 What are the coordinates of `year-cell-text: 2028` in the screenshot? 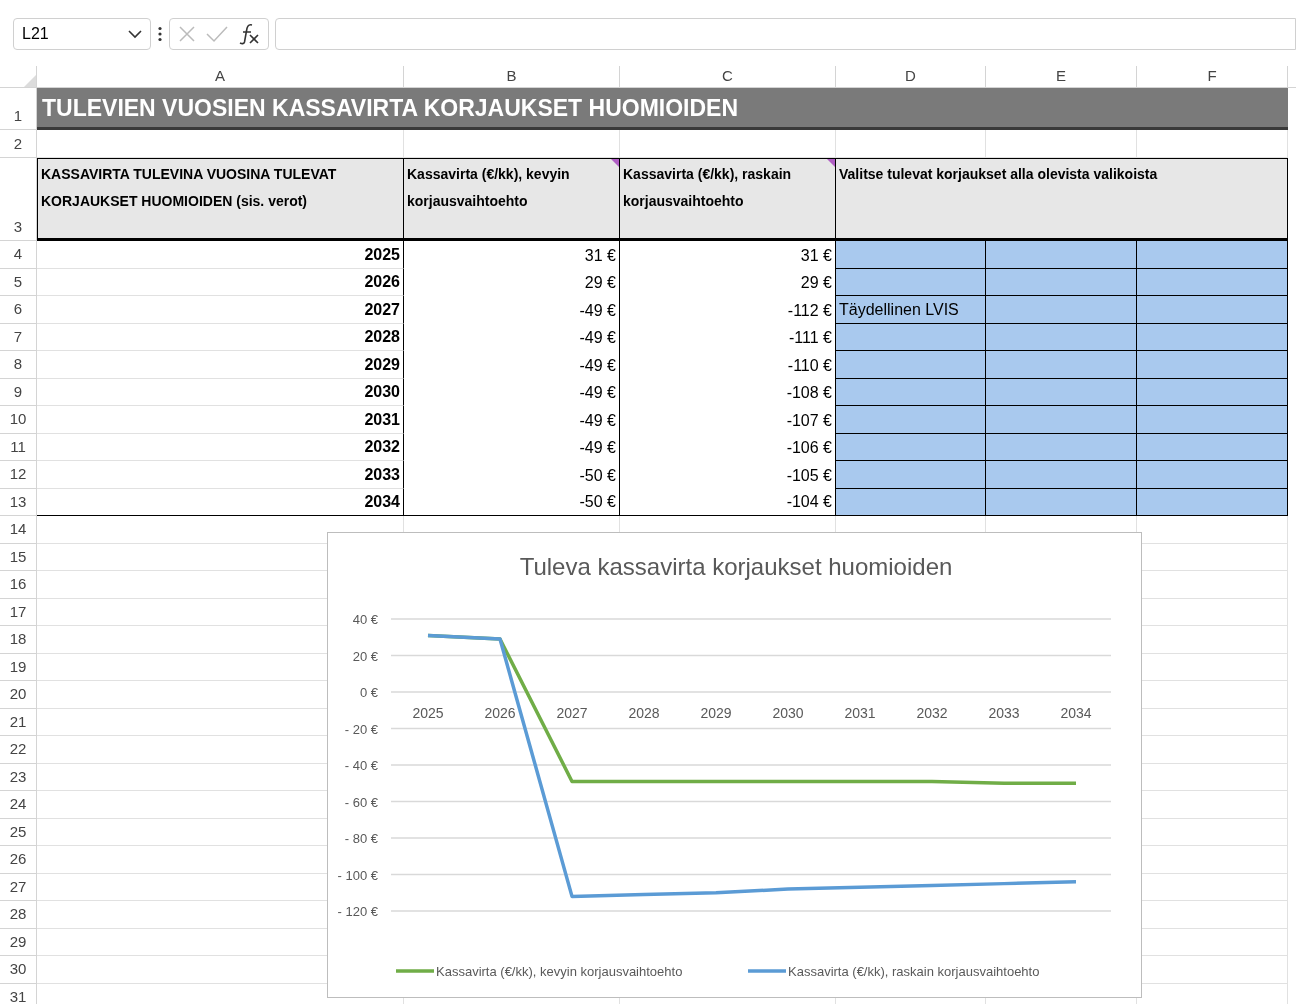 It's located at (382, 337).